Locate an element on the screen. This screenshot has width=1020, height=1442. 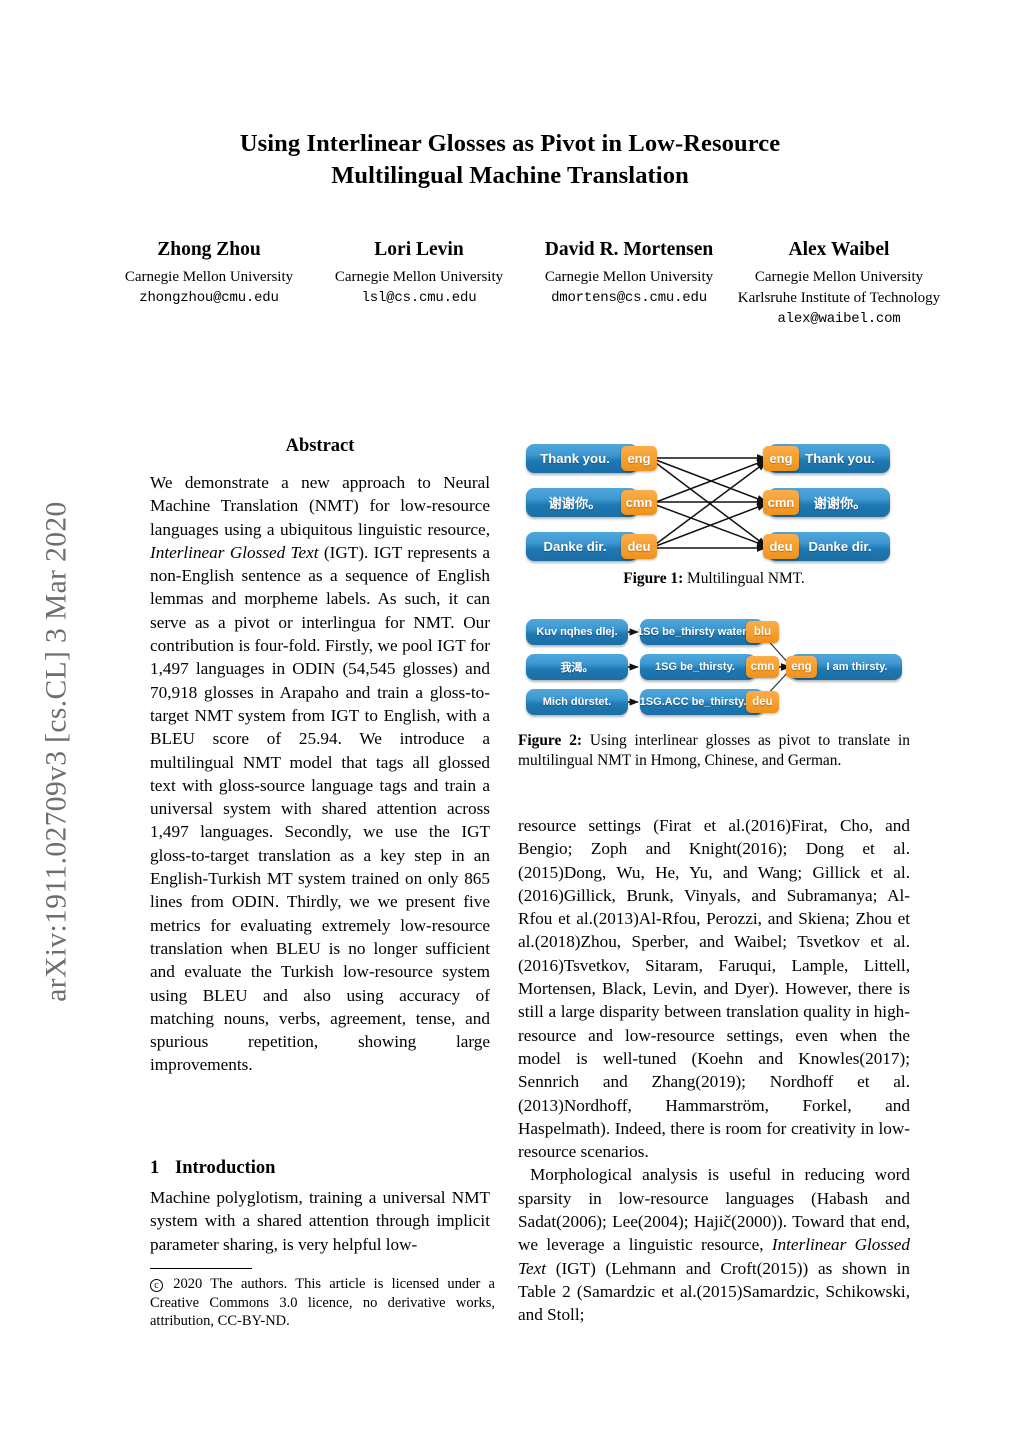
figure-1-caption-text: Multilingual NMT. is located at coordinates (744, 578).